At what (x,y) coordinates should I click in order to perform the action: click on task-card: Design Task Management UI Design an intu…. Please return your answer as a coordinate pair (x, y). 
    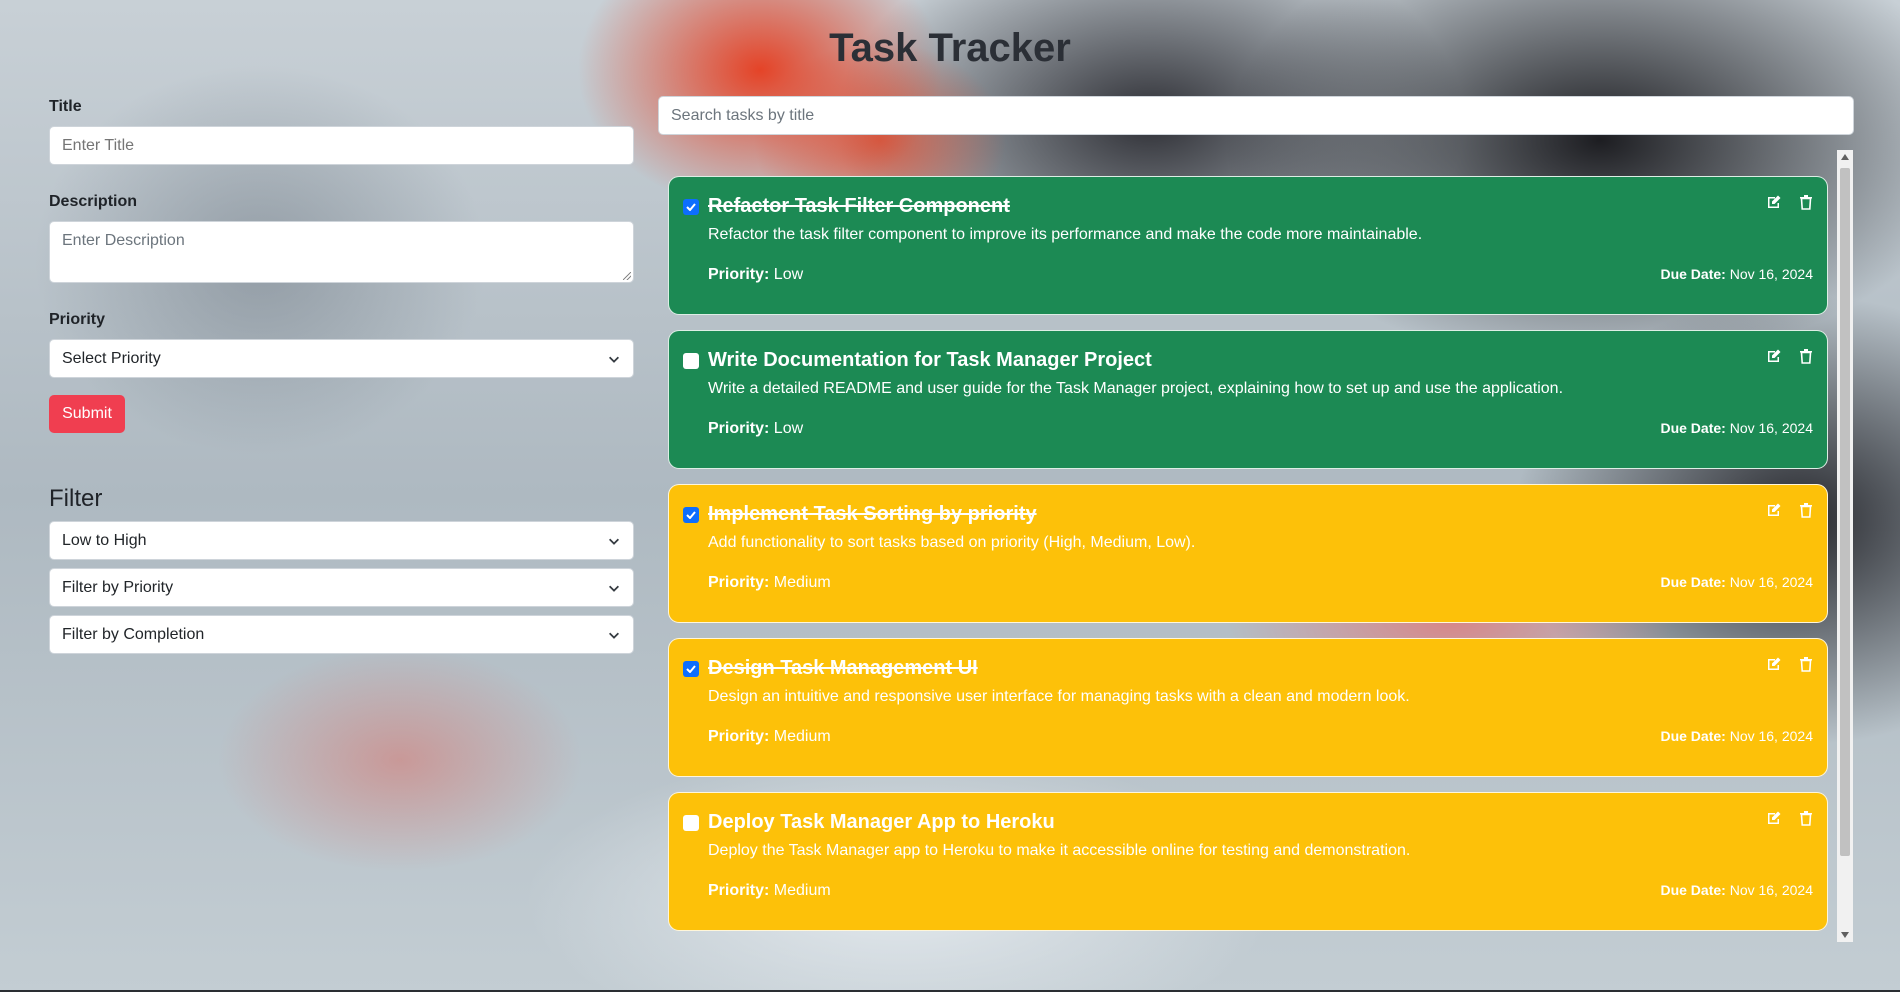
    Looking at the image, I should click on (1248, 707).